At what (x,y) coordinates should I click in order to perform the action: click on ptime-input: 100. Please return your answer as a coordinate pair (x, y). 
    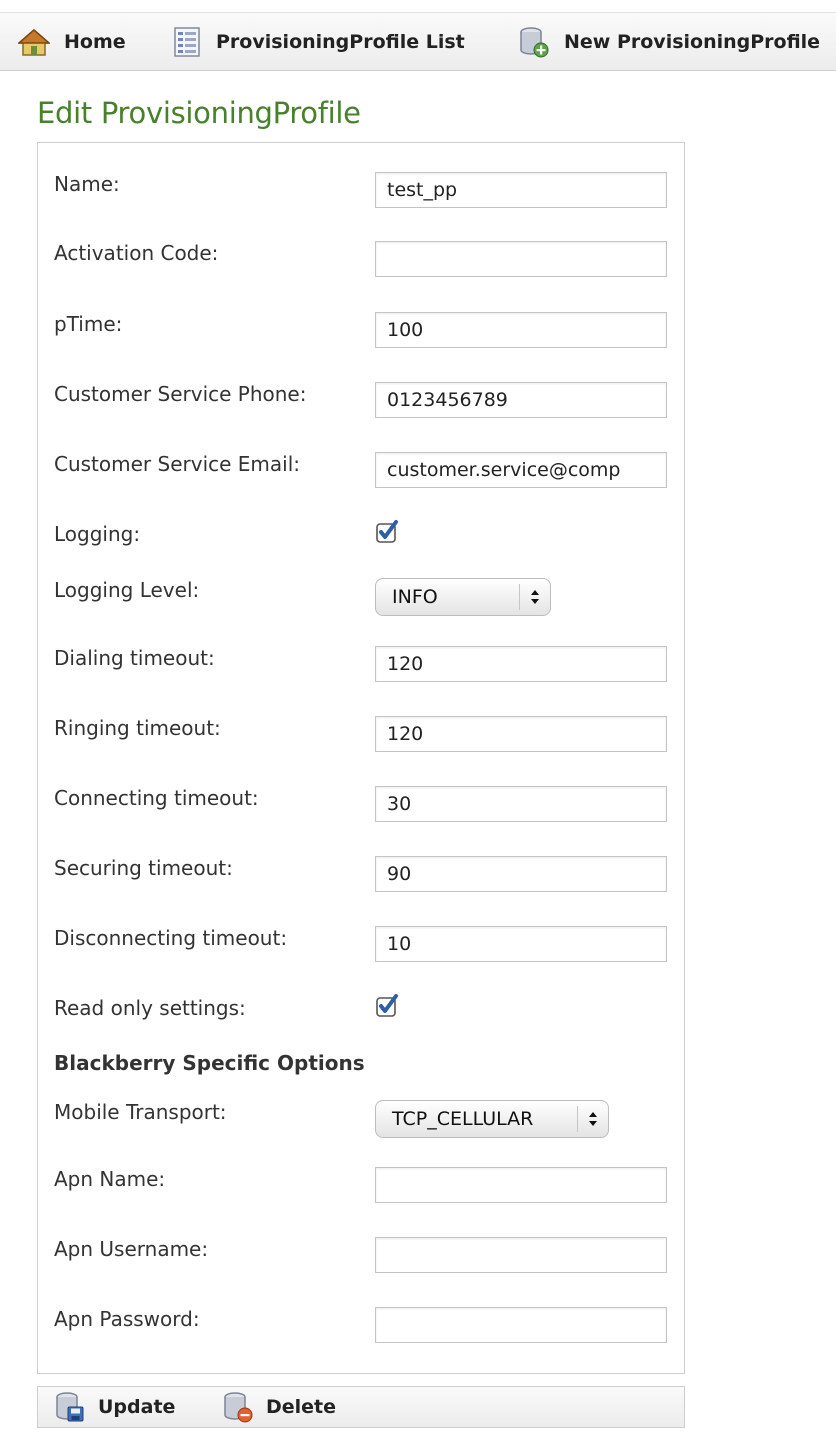
    Looking at the image, I should click on (521, 330).